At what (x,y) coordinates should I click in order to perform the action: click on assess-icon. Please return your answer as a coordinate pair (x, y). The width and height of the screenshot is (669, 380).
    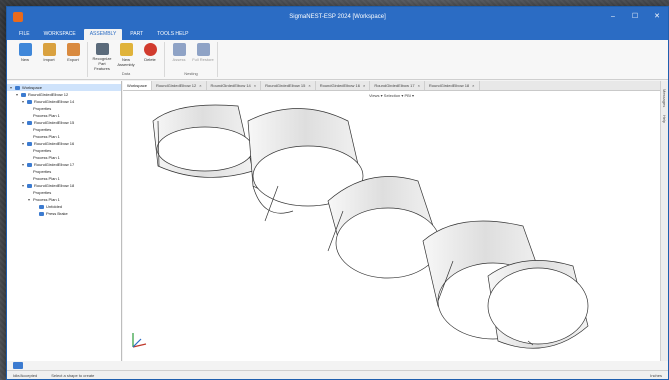
    Looking at the image, I should click on (179, 49).